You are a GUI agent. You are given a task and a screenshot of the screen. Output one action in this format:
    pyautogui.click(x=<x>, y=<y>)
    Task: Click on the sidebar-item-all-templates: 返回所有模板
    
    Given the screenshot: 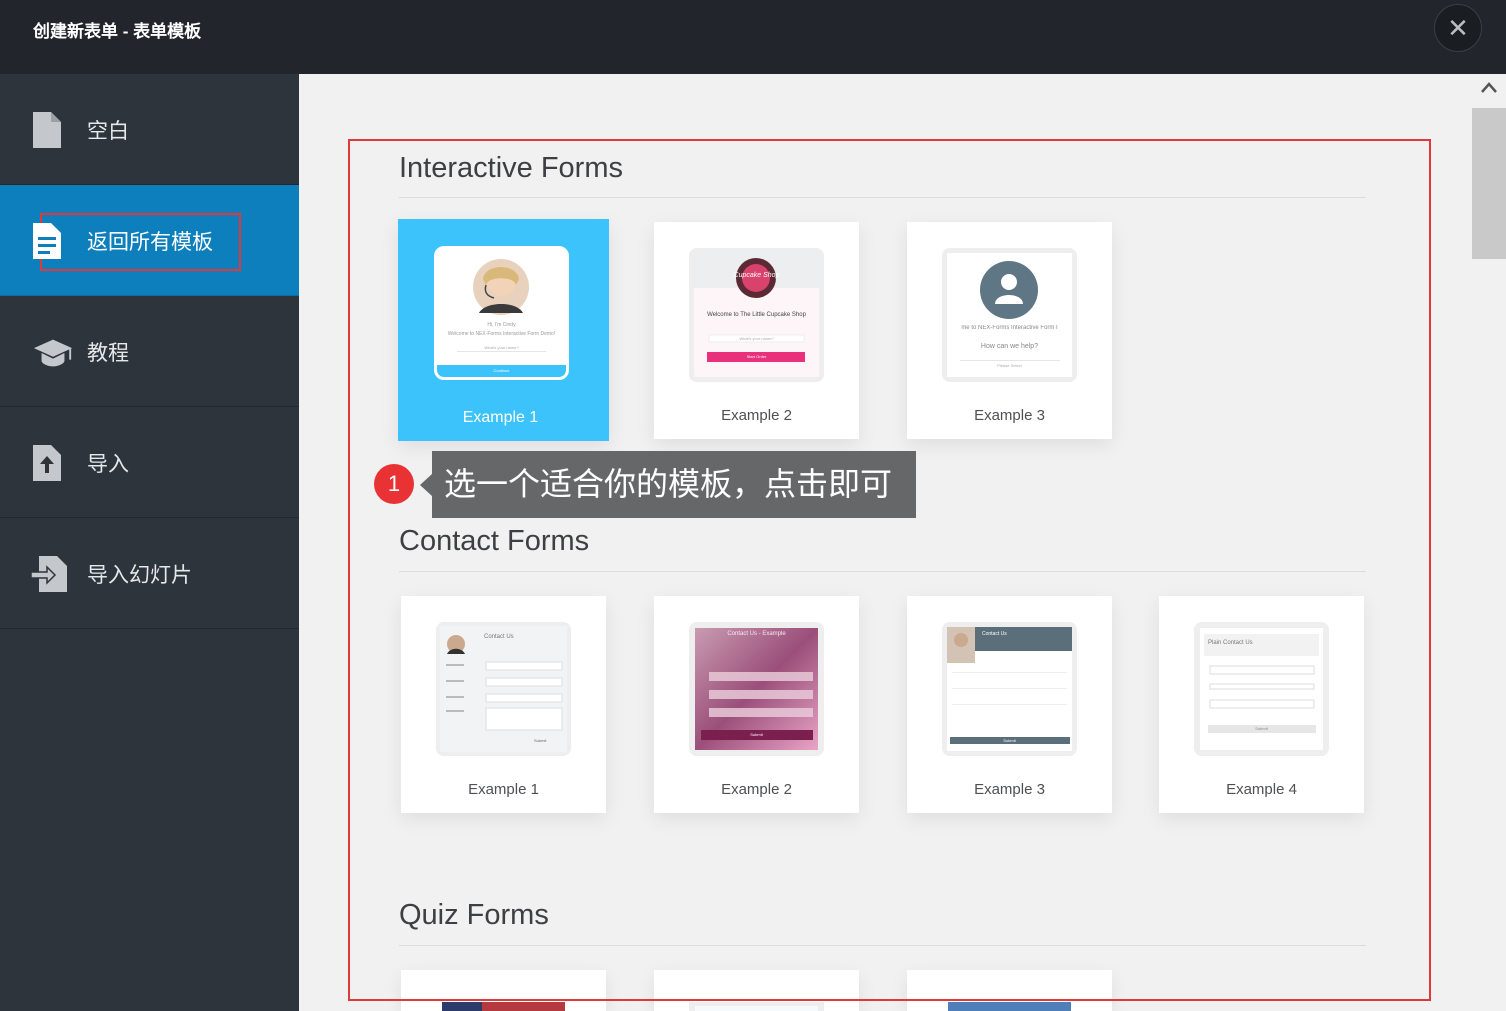 What is the action you would take?
    pyautogui.click(x=149, y=240)
    